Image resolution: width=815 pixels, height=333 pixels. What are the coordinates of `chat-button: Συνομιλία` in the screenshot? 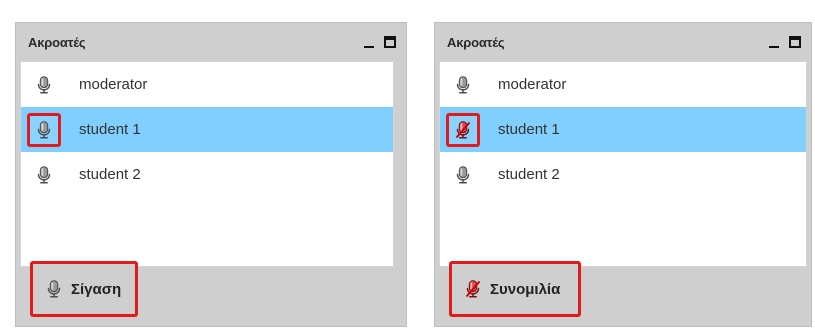 It's located at (515, 289).